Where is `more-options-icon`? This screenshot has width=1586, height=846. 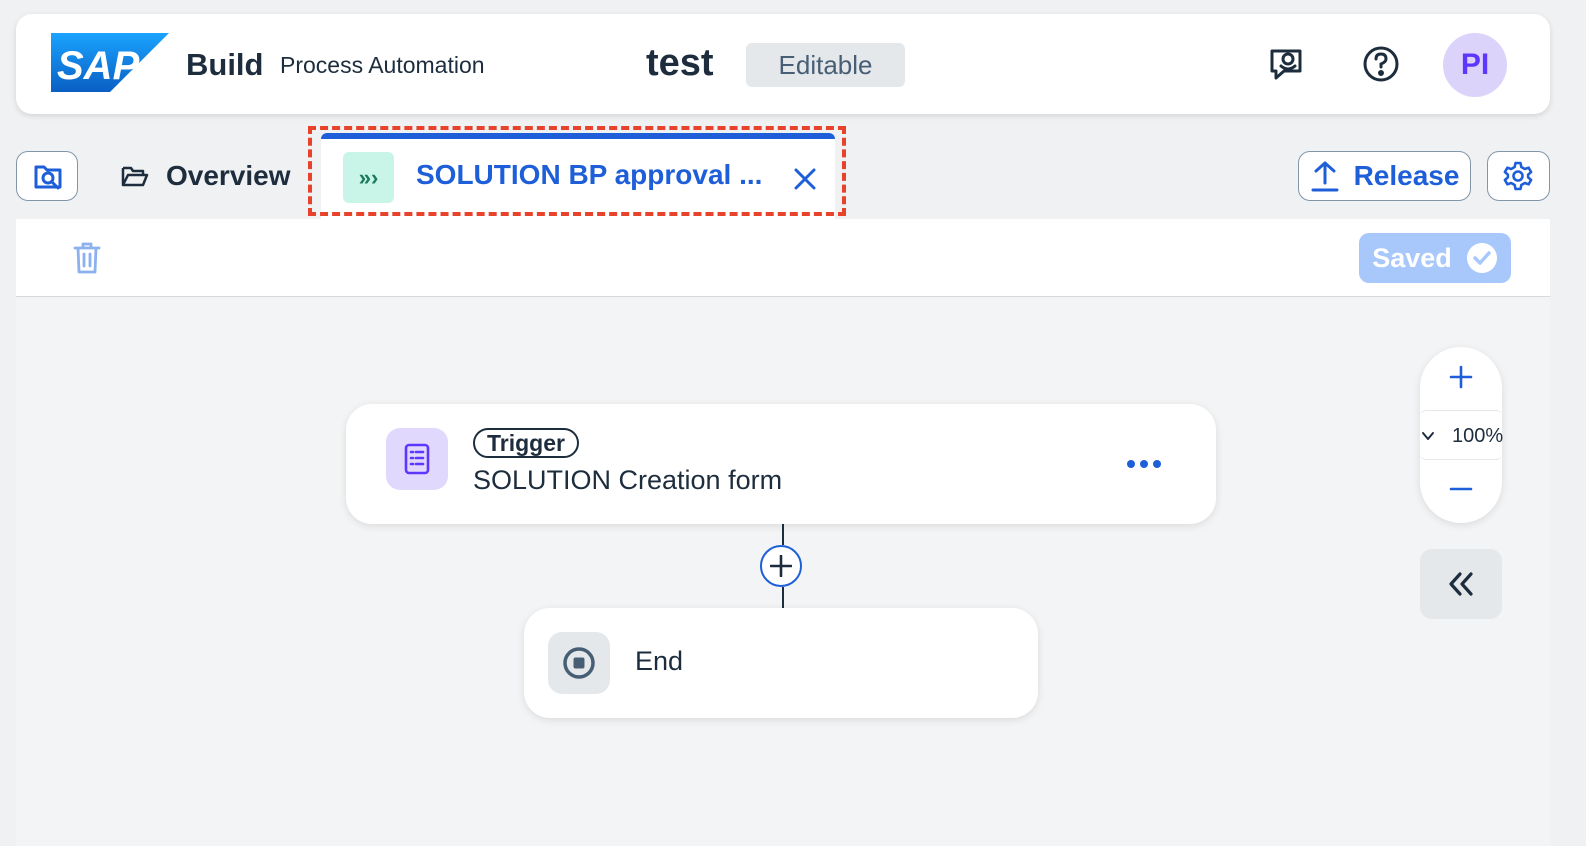
more-options-icon is located at coordinates (1146, 464).